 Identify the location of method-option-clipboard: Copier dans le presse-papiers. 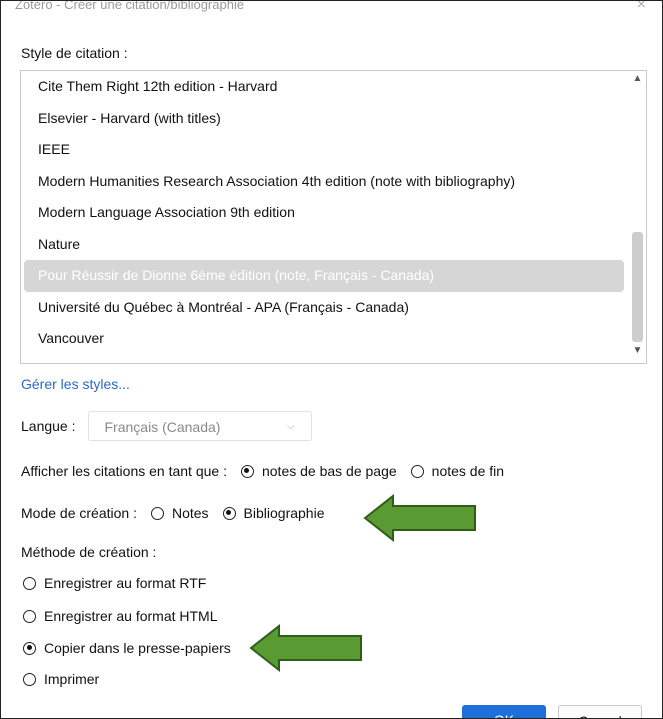
(127, 648).